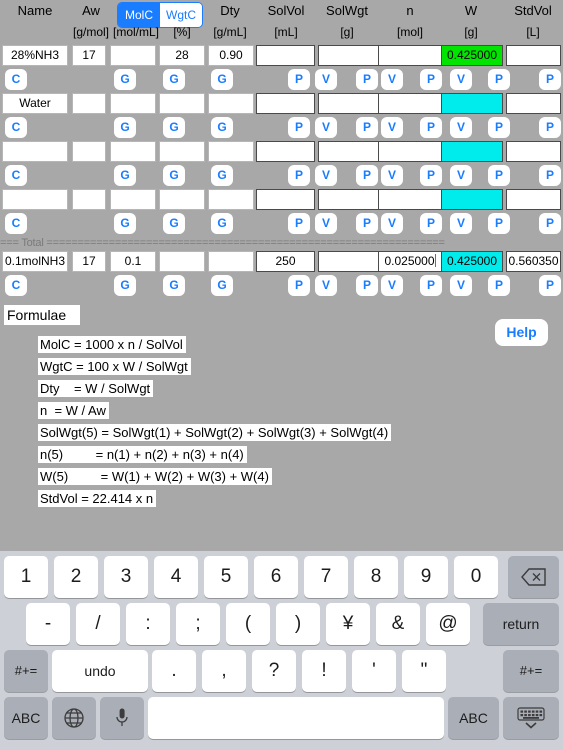 The width and height of the screenshot is (563, 750). I want to click on cell-name-total: 0.1molNH3, so click(35, 261).